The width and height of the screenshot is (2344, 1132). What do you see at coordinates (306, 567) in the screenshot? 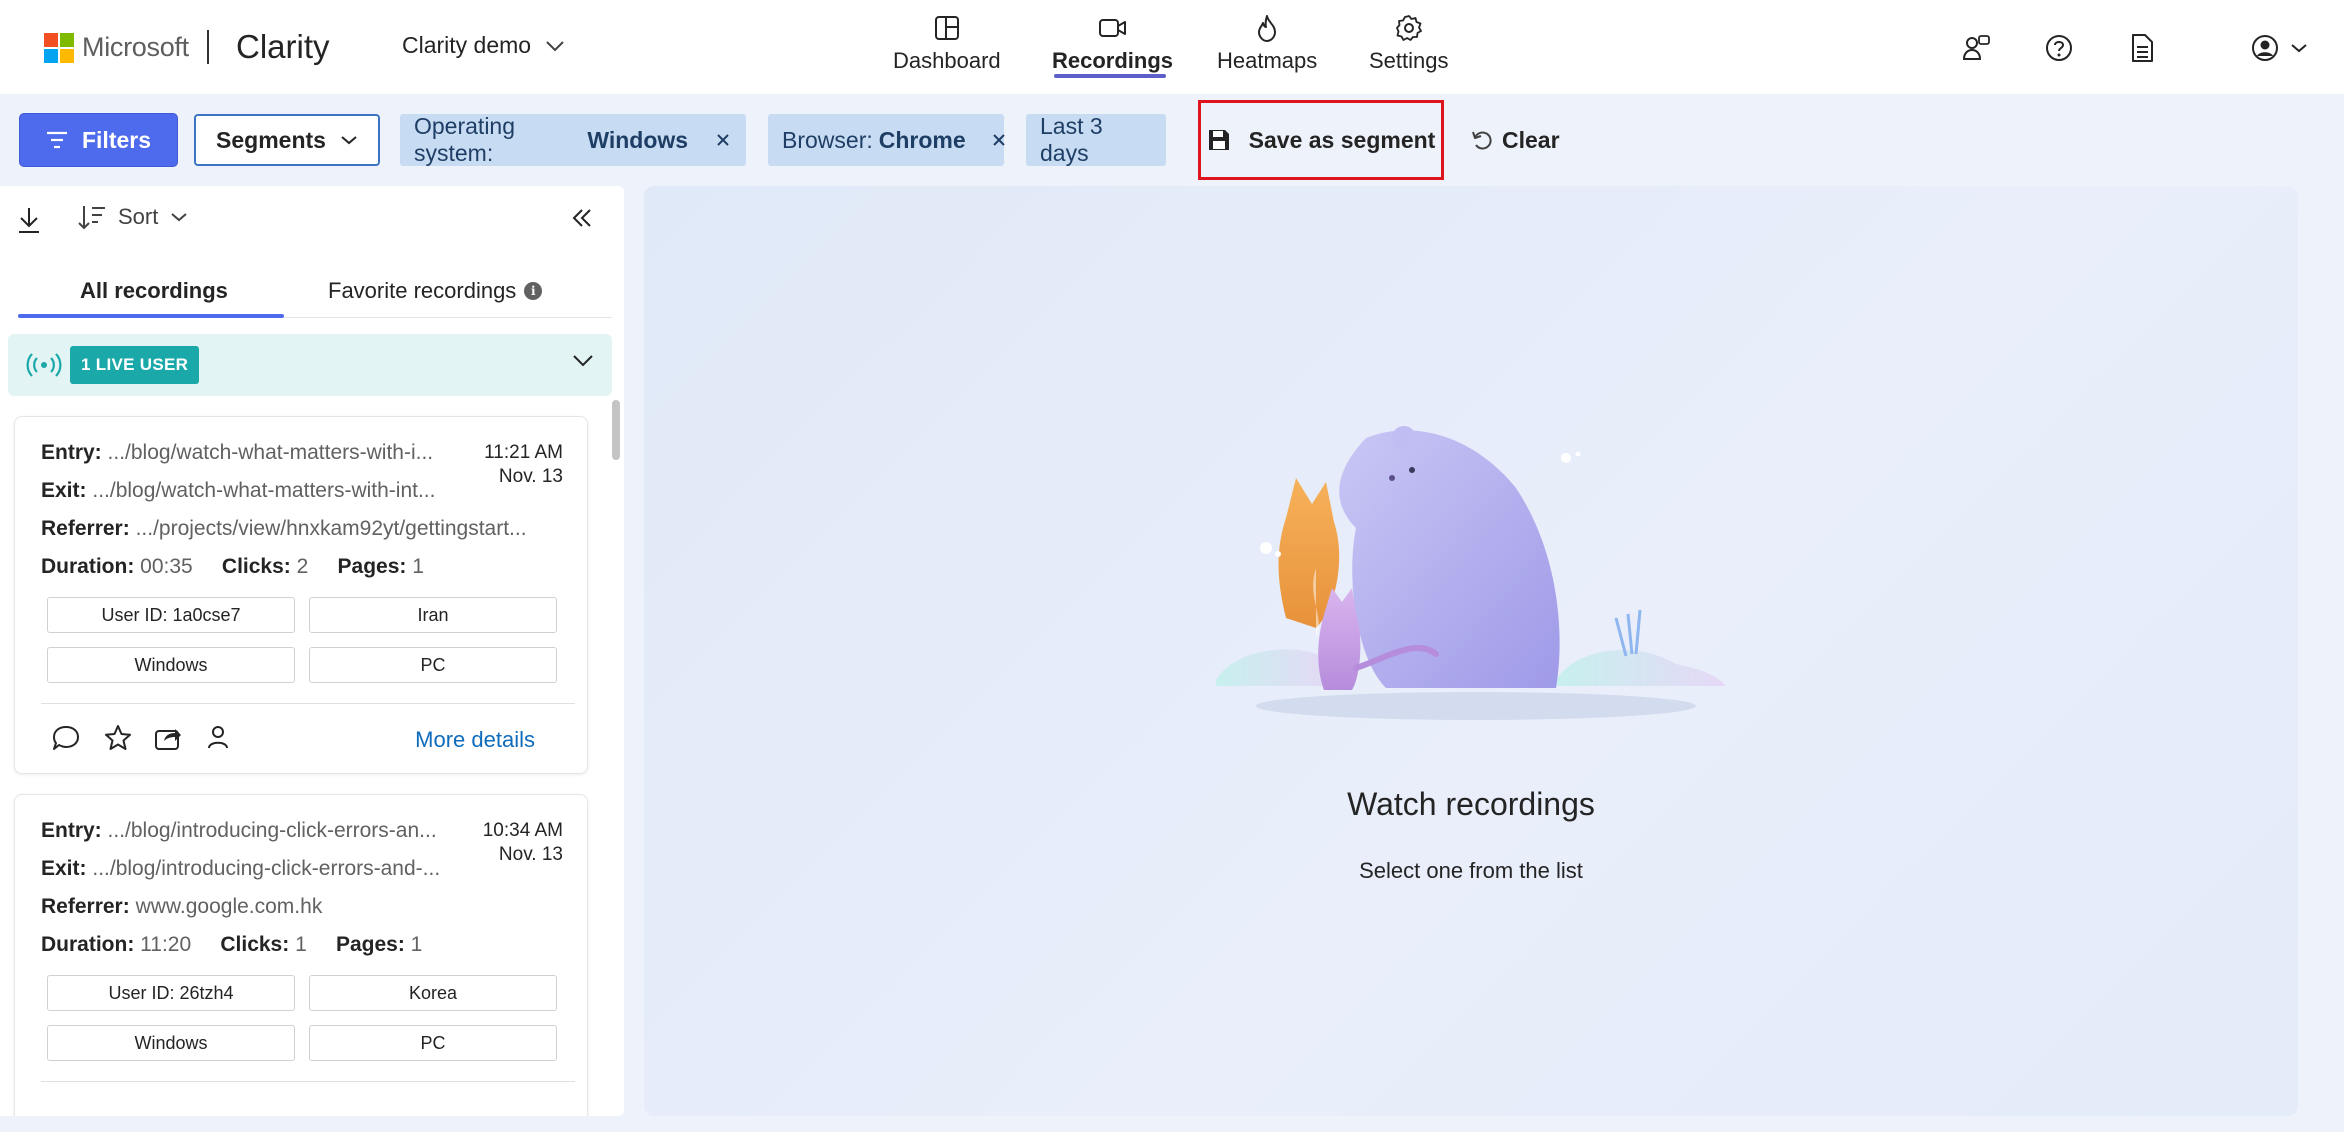
I see `stats-line: Duration: 00:35 Clicks: 2 Pages: 1` at bounding box center [306, 567].